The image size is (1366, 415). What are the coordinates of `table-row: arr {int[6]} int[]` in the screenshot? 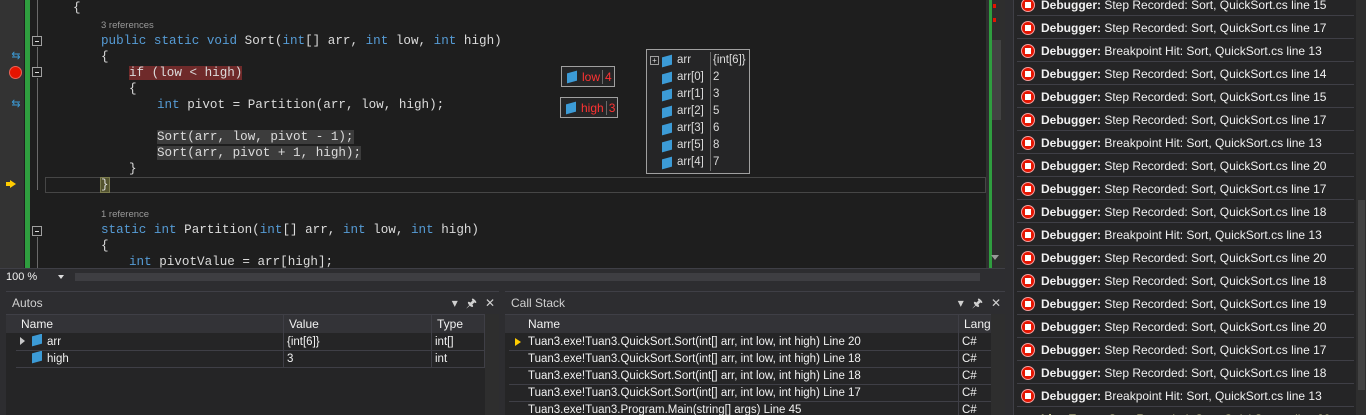 It's located at (250, 342).